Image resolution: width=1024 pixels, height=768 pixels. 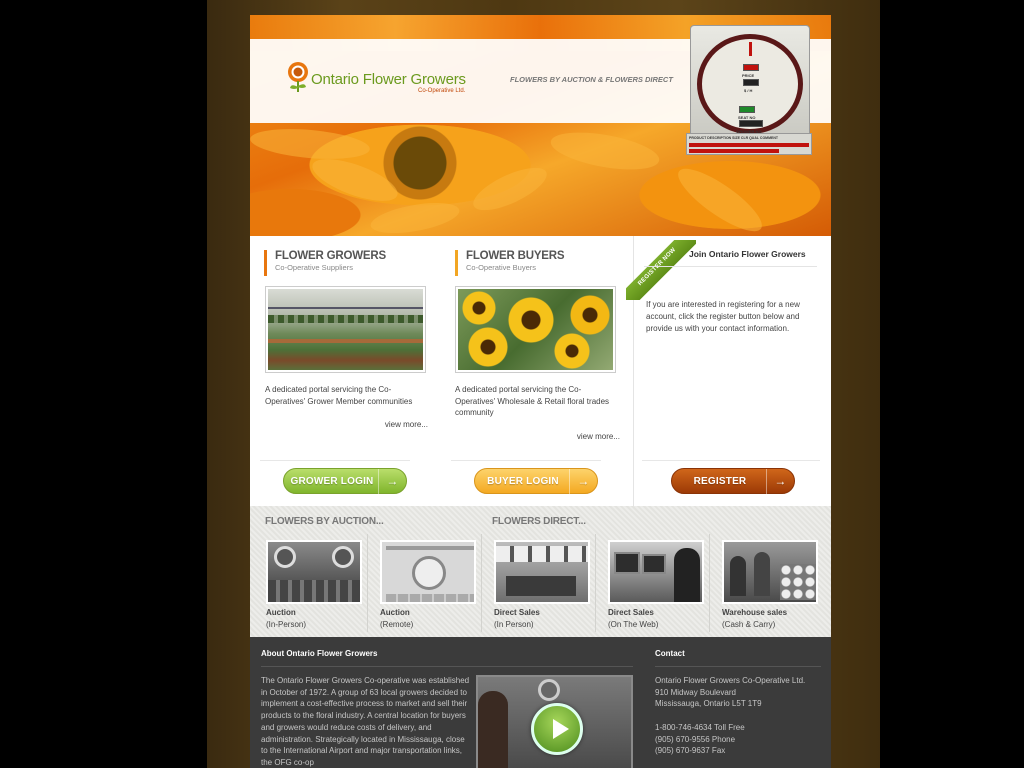 I want to click on warehouse-photo, so click(x=770, y=572).